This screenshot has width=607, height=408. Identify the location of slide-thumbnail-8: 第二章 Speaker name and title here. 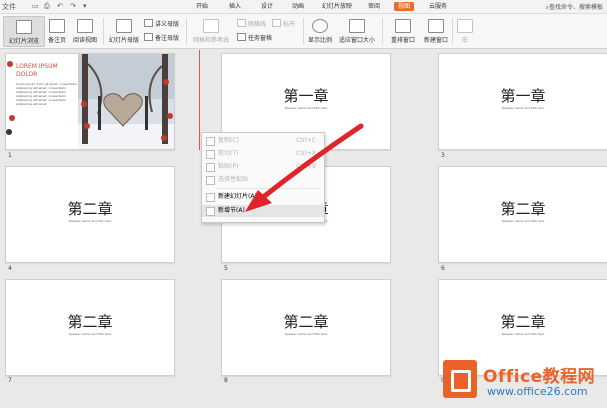
(306, 327).